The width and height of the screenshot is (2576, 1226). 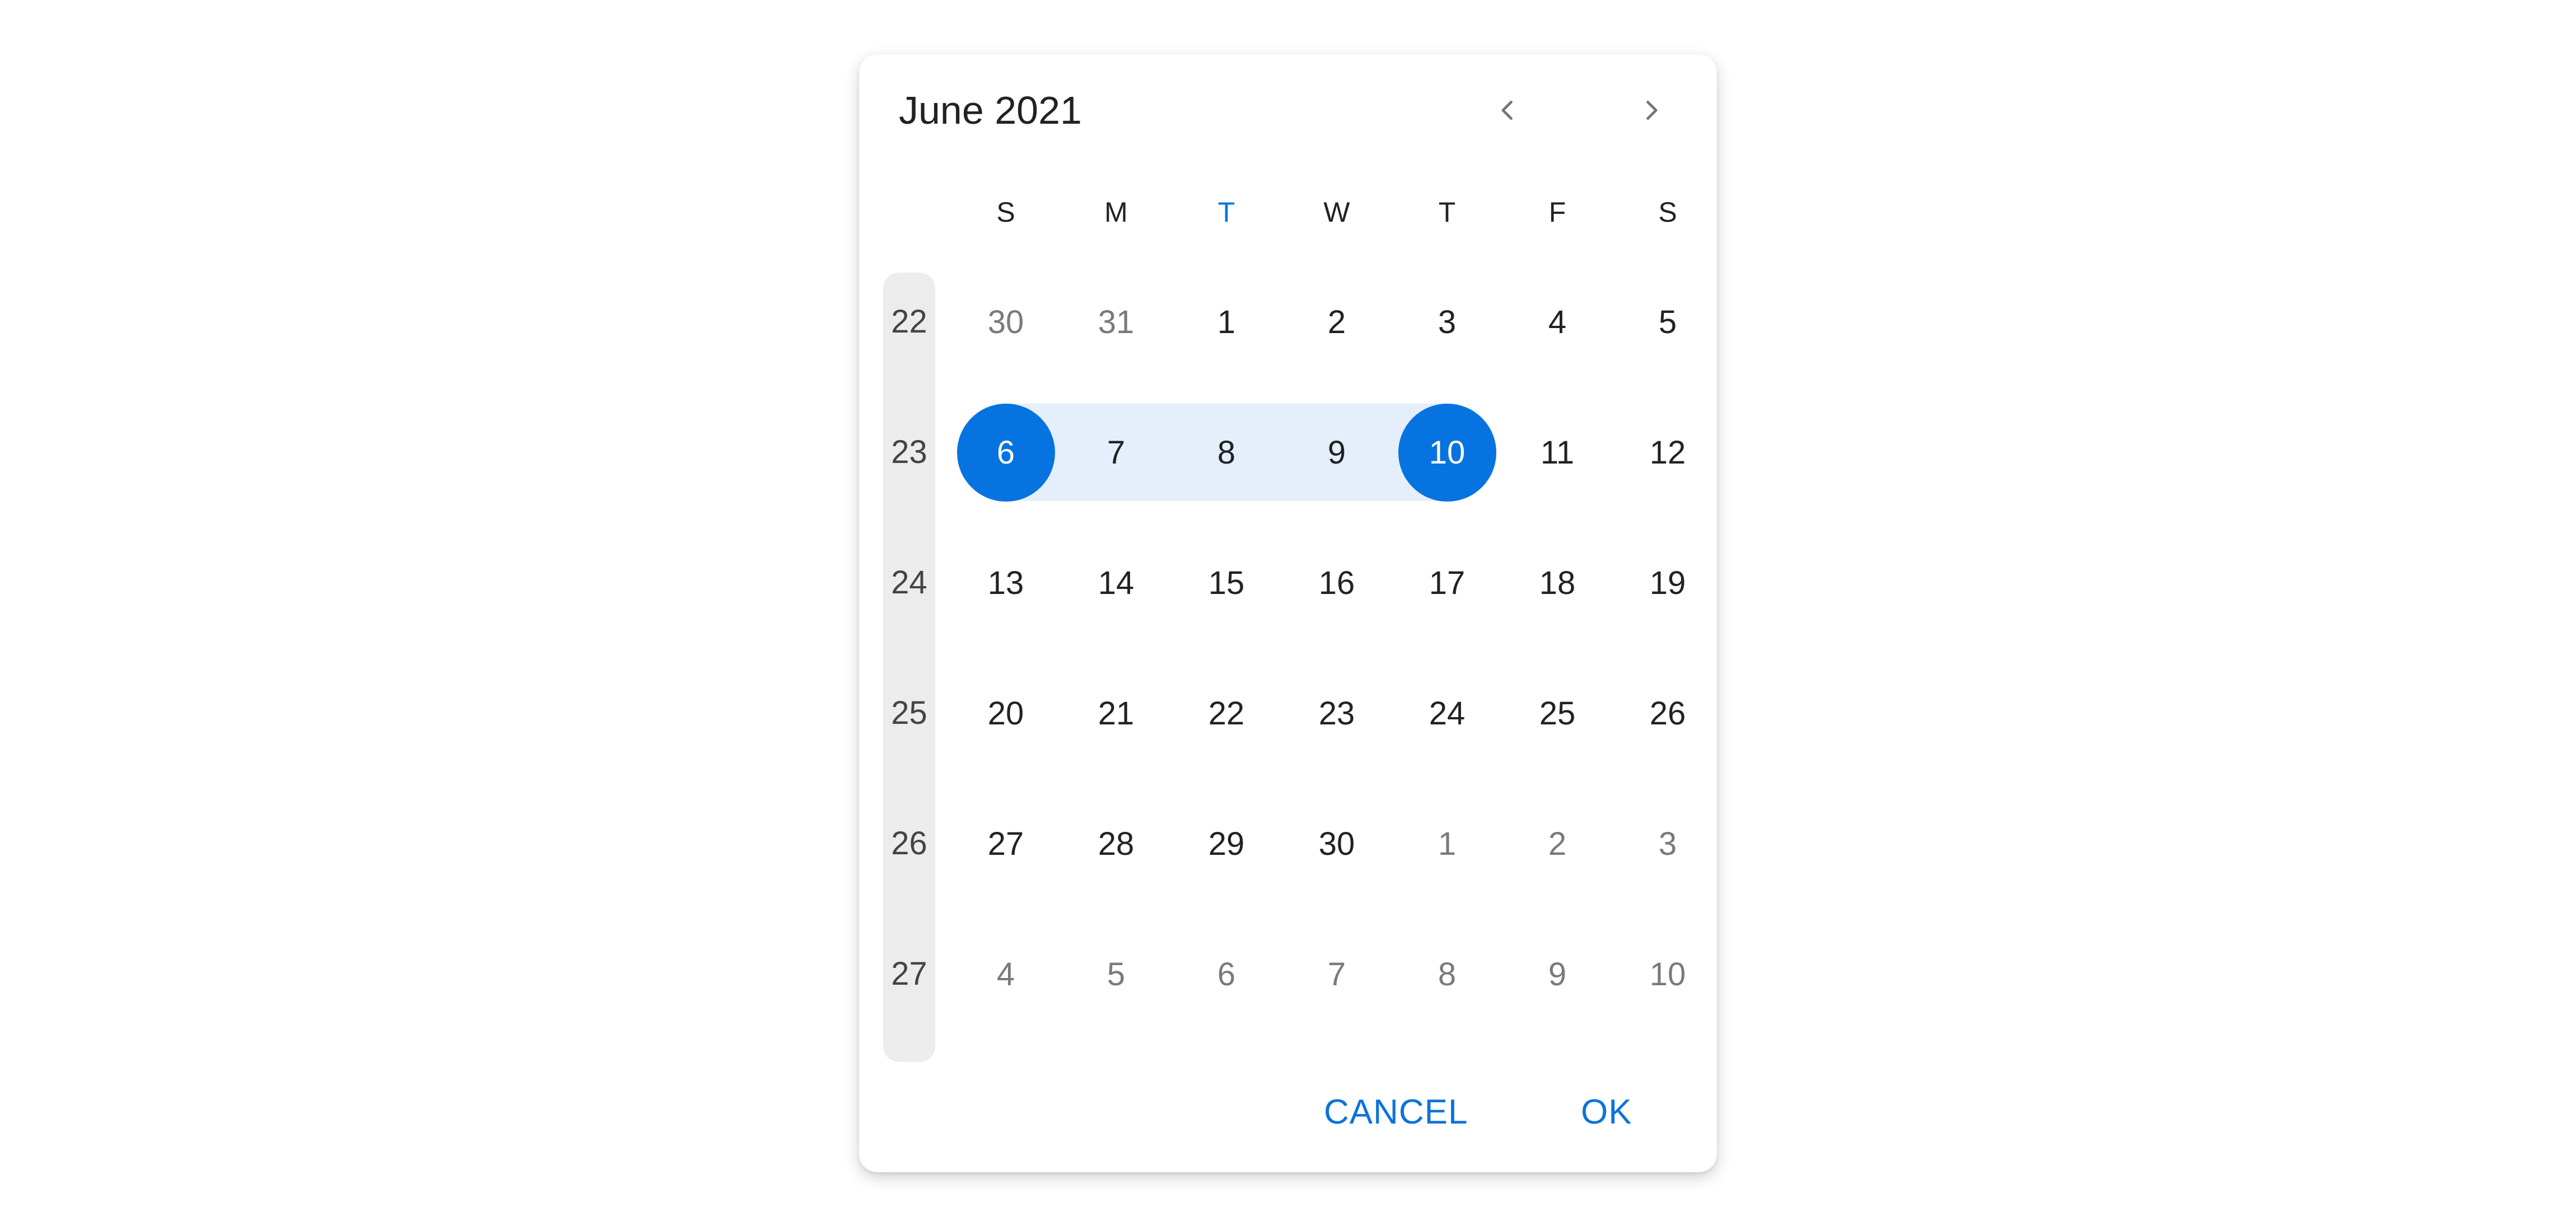 I want to click on day-cell: 15, so click(x=1227, y=583).